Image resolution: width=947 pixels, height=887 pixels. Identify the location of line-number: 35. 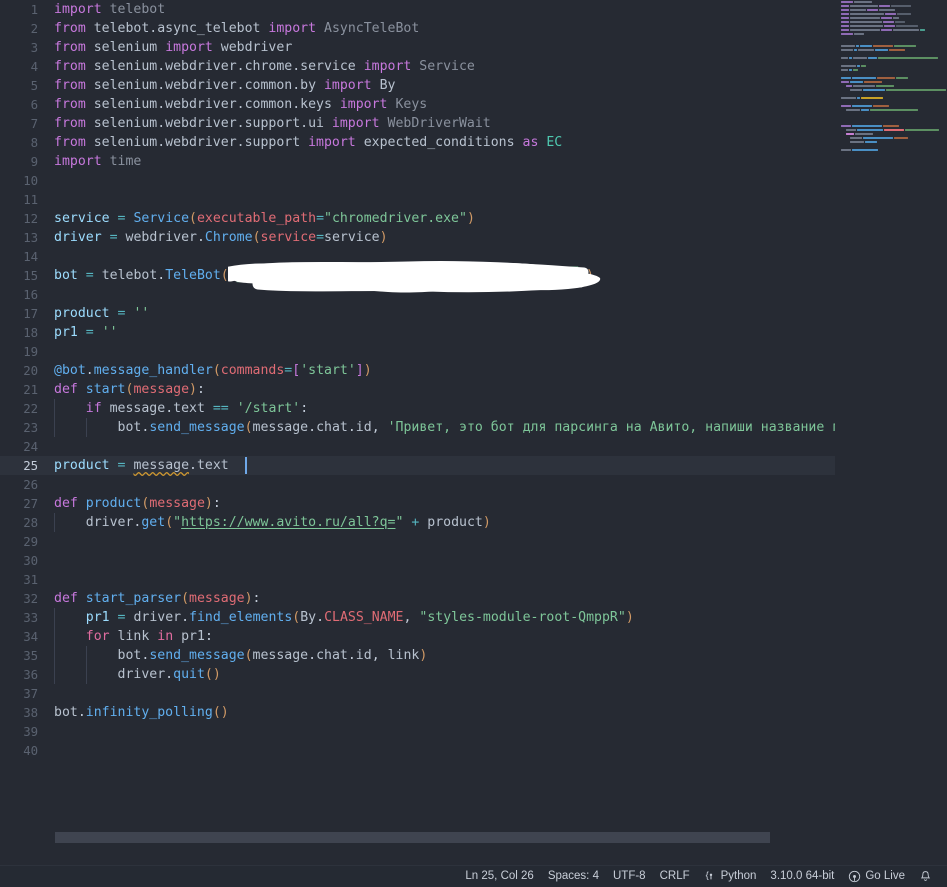
(30, 655).